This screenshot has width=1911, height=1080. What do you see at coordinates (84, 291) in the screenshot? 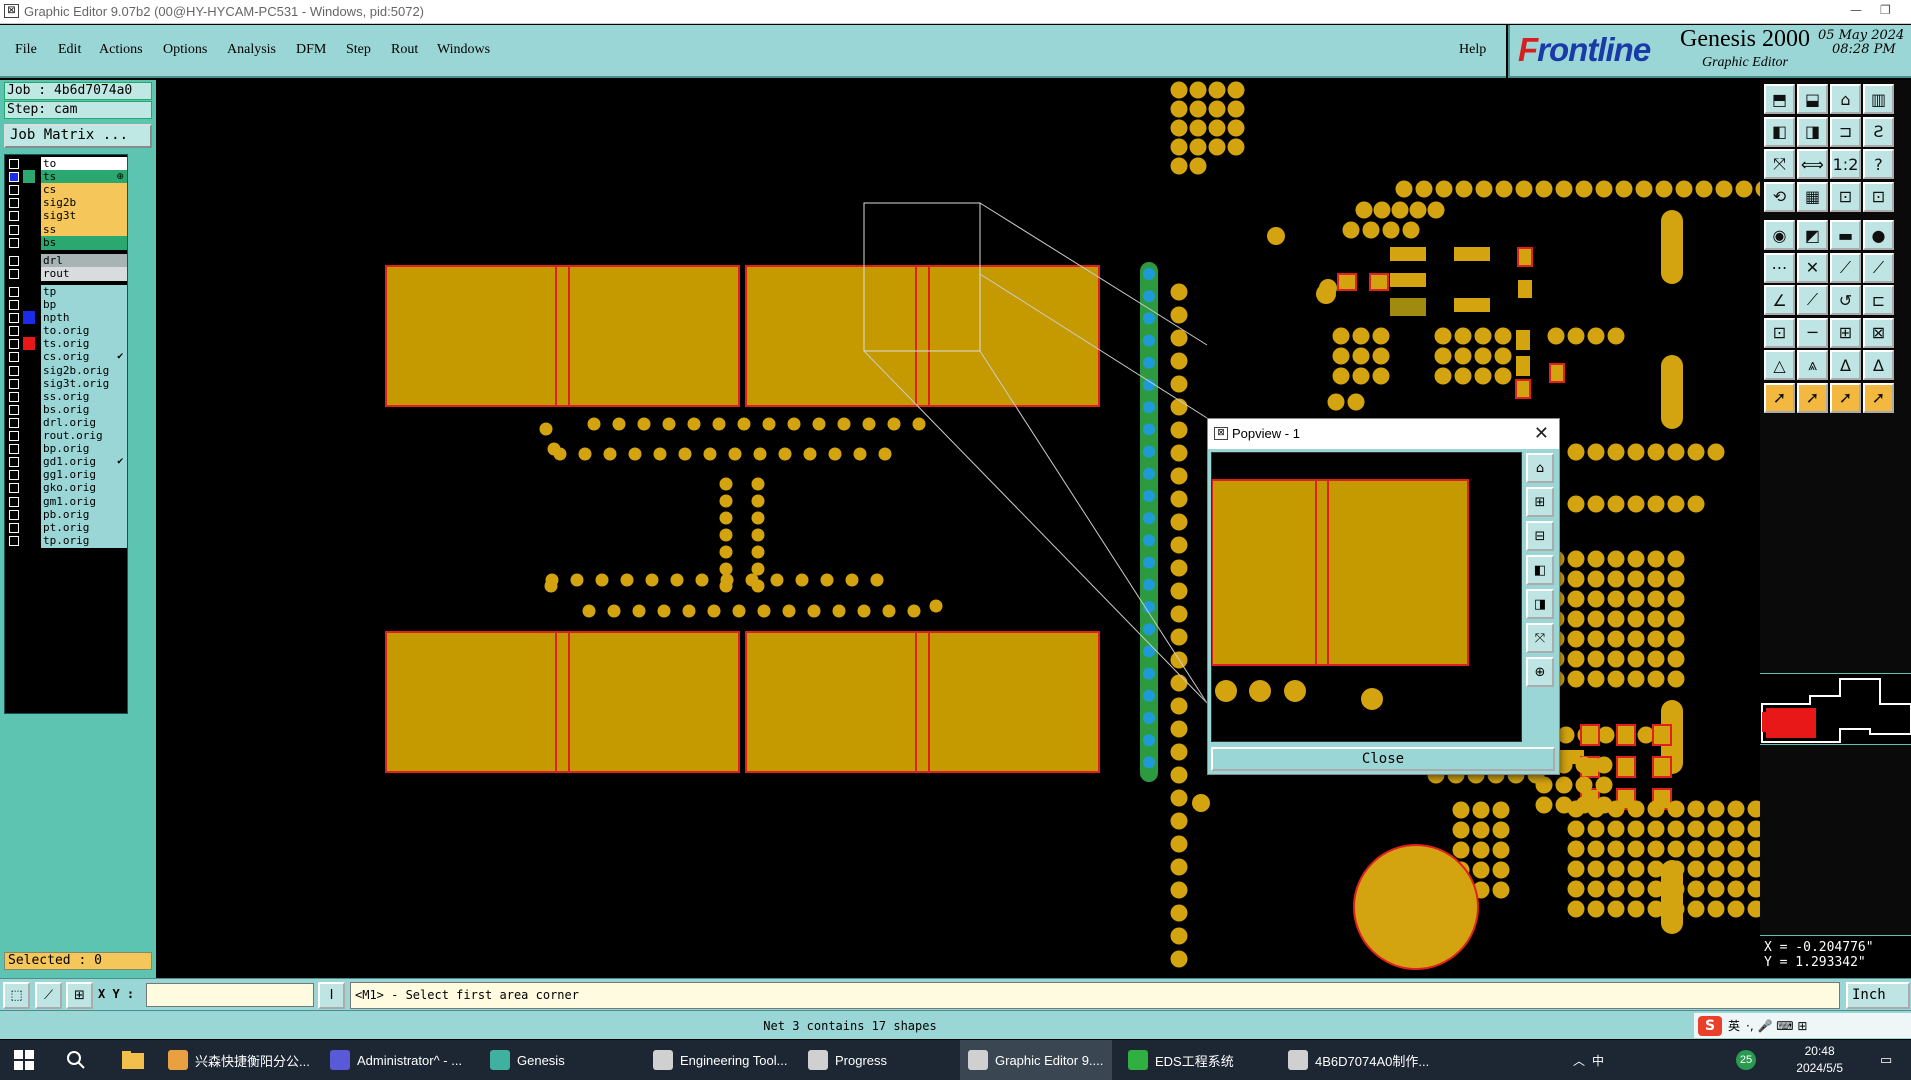
I see `layer-name: tp` at bounding box center [84, 291].